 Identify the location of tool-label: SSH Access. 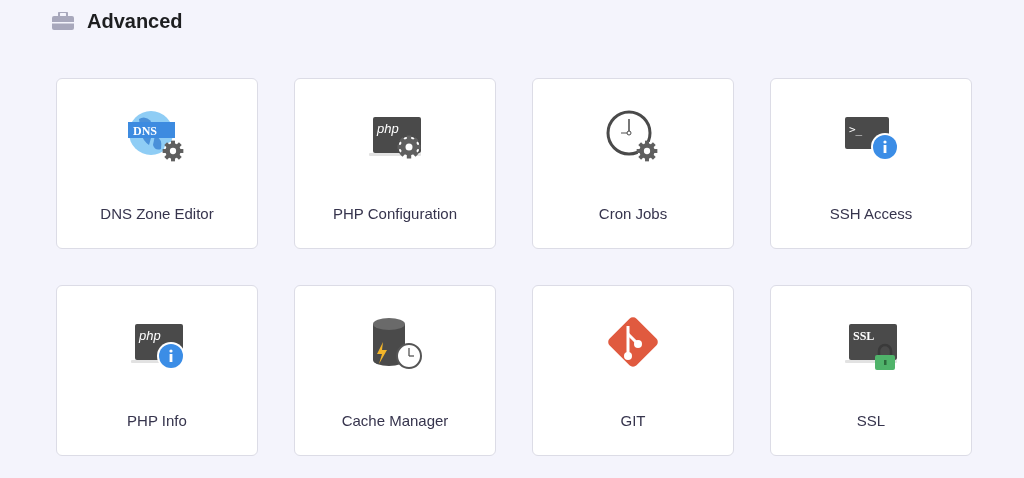
(871, 214).